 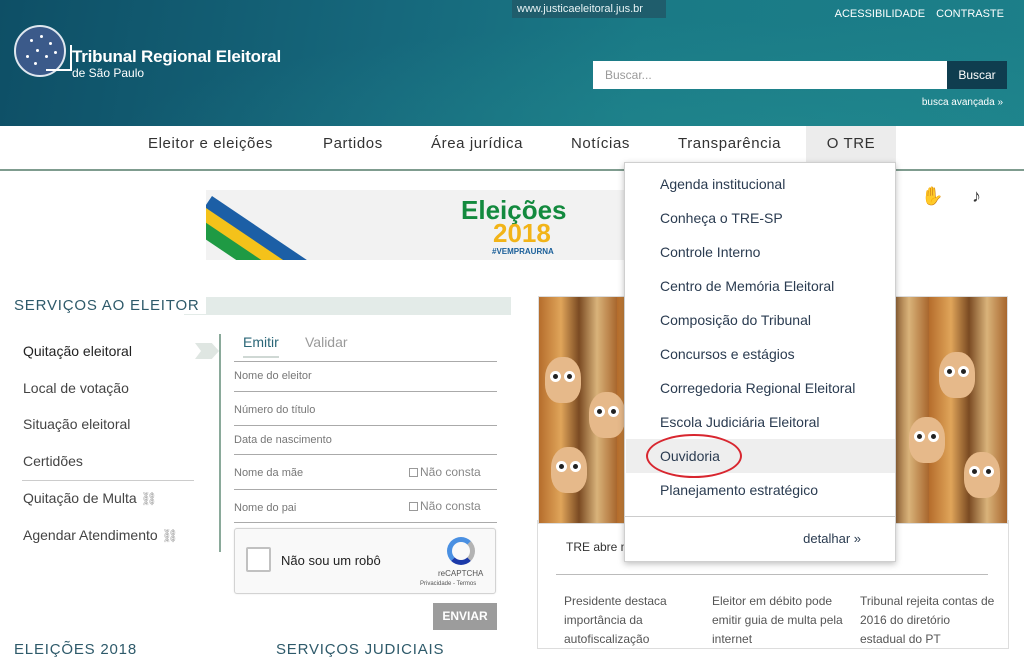 I want to click on recaptcha-terms: Privacidade - Termos, so click(x=448, y=584).